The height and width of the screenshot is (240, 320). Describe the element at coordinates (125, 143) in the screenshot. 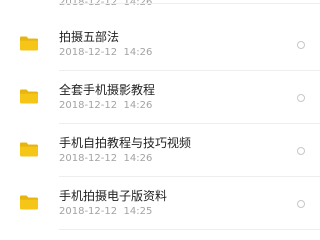

I see `item-title: 手机自拍教程与技巧视频` at that location.